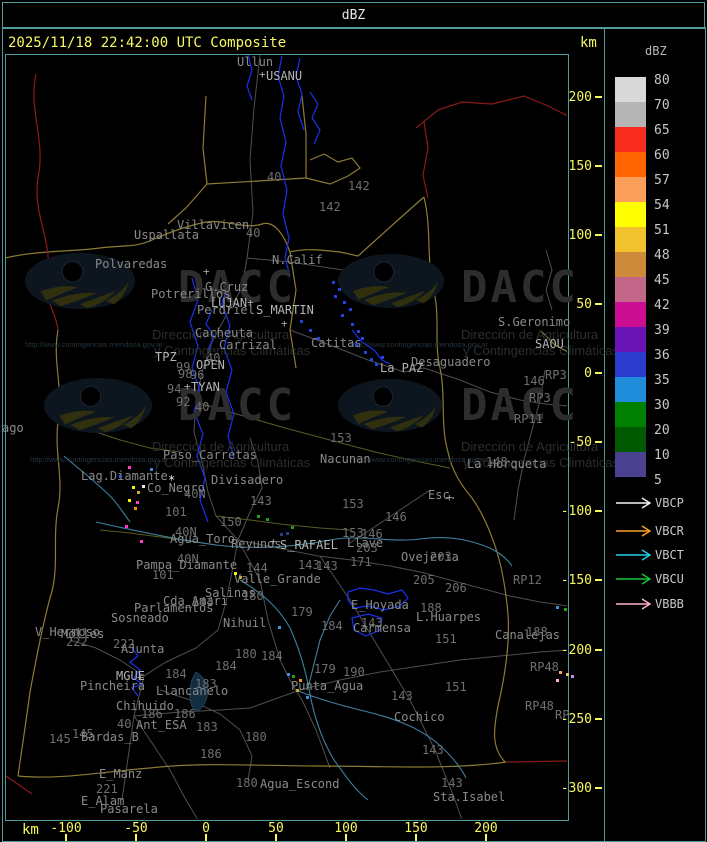 This screenshot has width=707, height=842. I want to click on y-tick-label: 0, so click(588, 373).